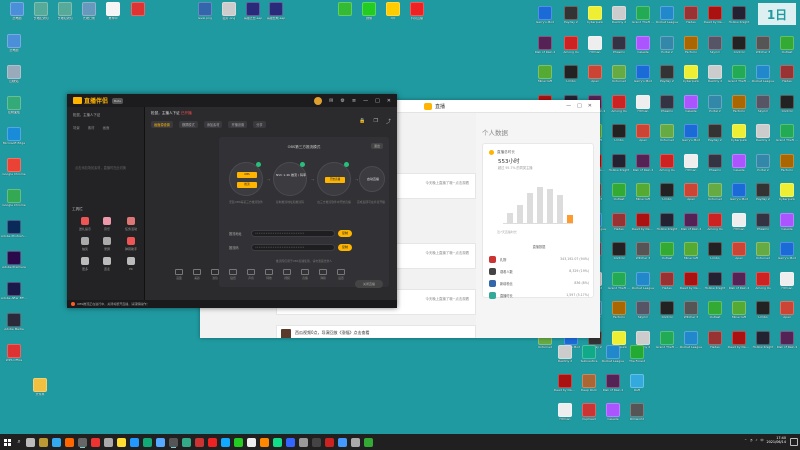 The height and width of the screenshot is (450, 800). Describe the element at coordinates (117, 100) in the screenshot. I see `version-badge: Beta` at that location.